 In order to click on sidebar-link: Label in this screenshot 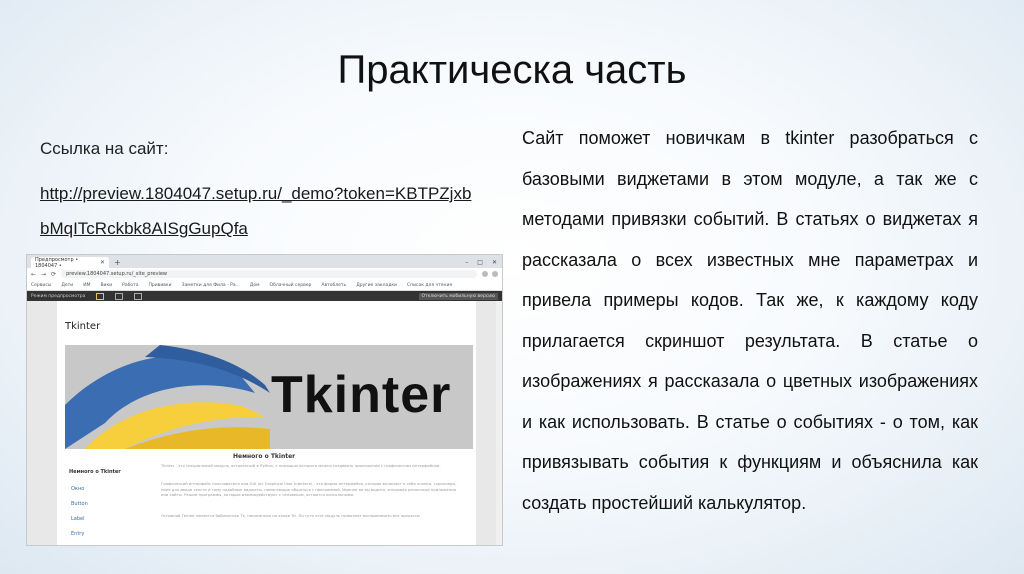, I will do `click(78, 519)`.